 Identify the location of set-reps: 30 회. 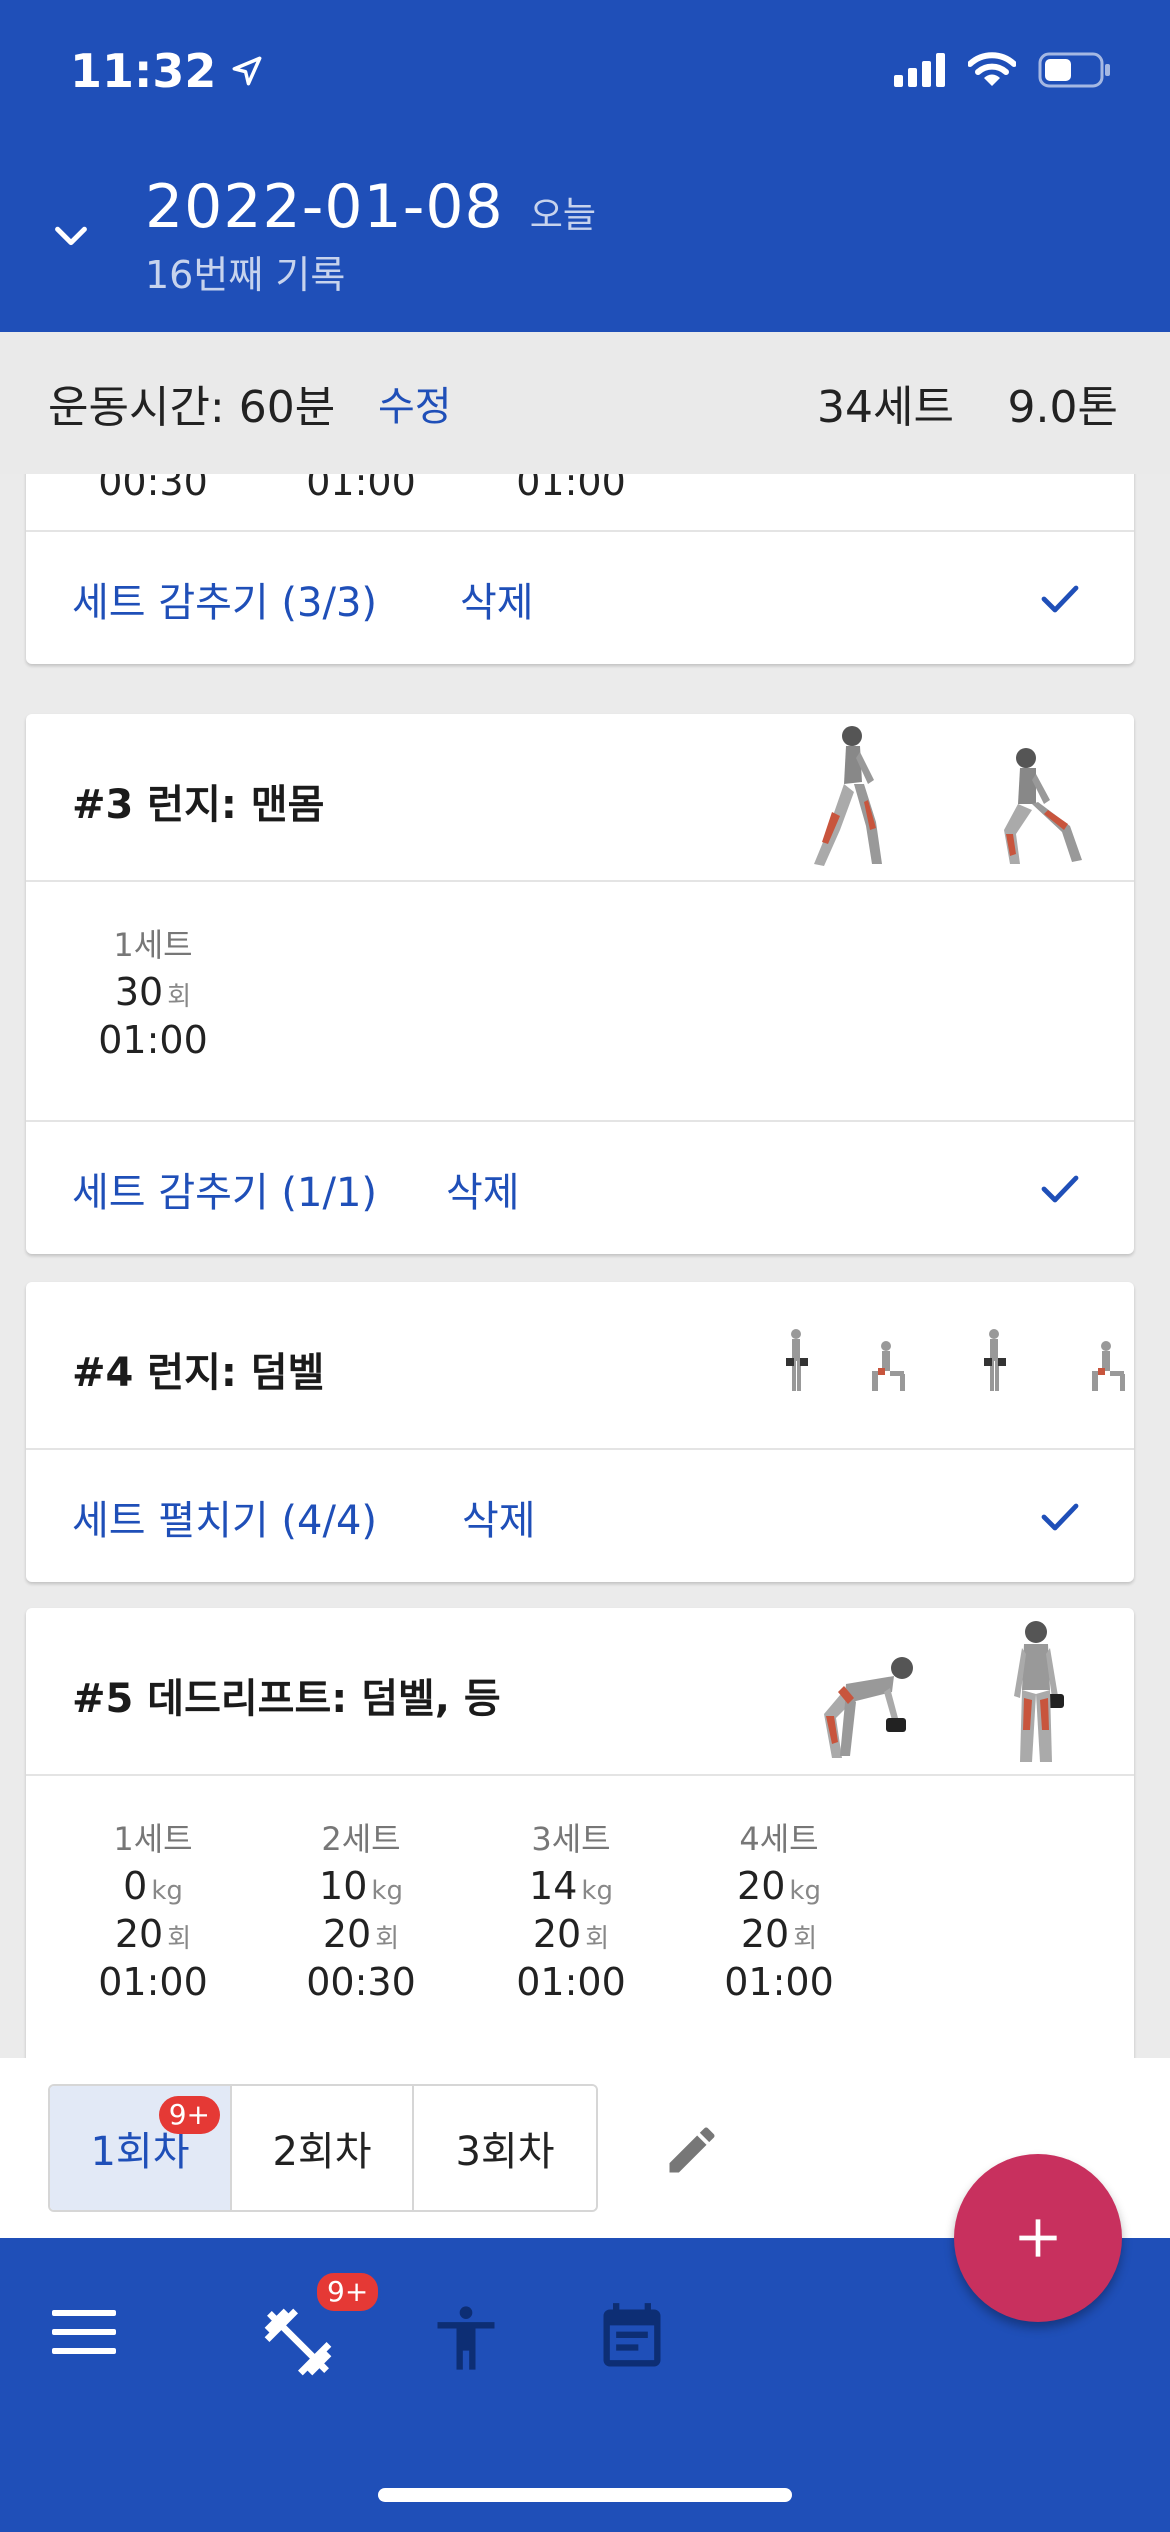
(153, 994).